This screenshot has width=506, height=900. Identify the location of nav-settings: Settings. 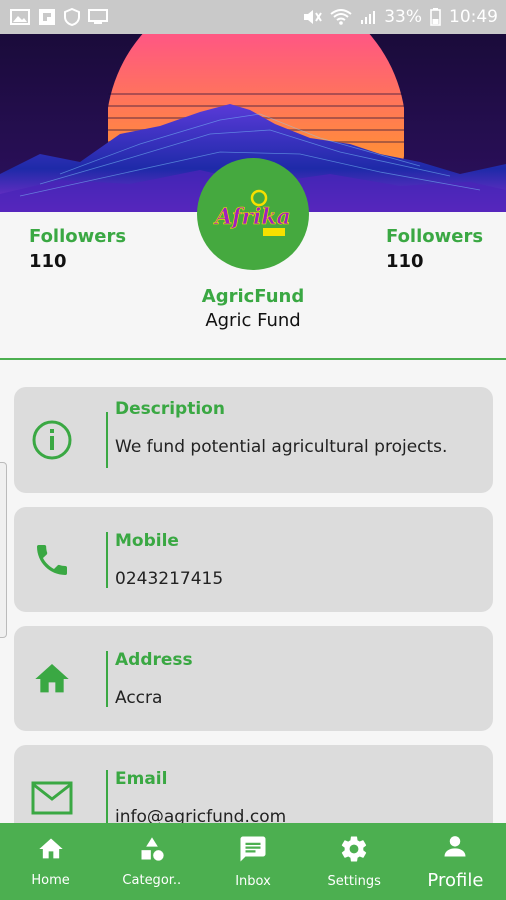
(354, 861).